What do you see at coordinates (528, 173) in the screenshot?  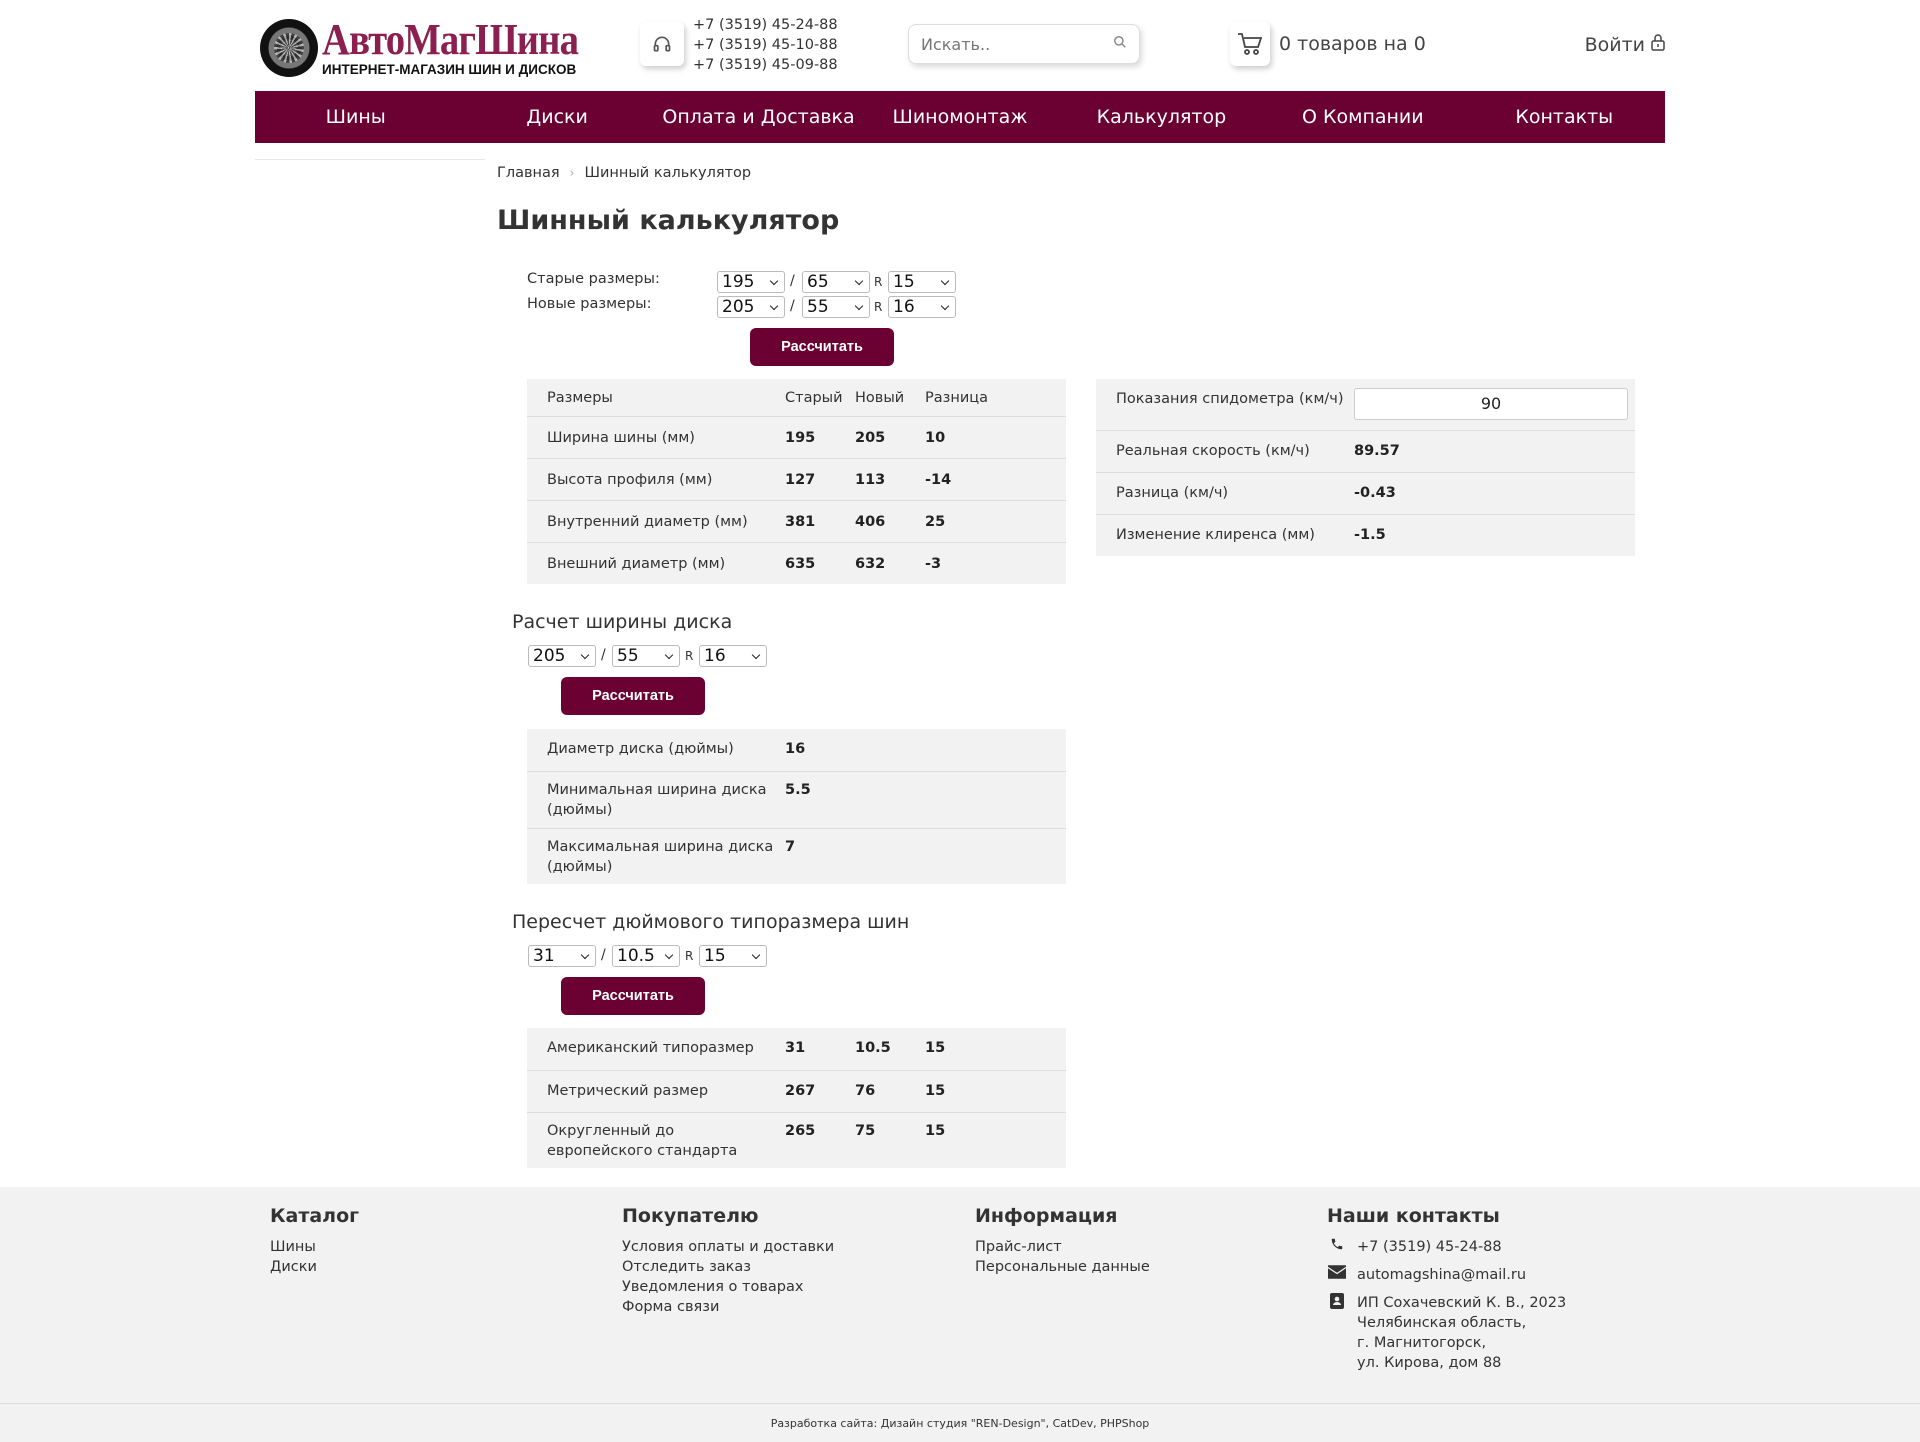 I see `breadcrumb-home: Главная` at bounding box center [528, 173].